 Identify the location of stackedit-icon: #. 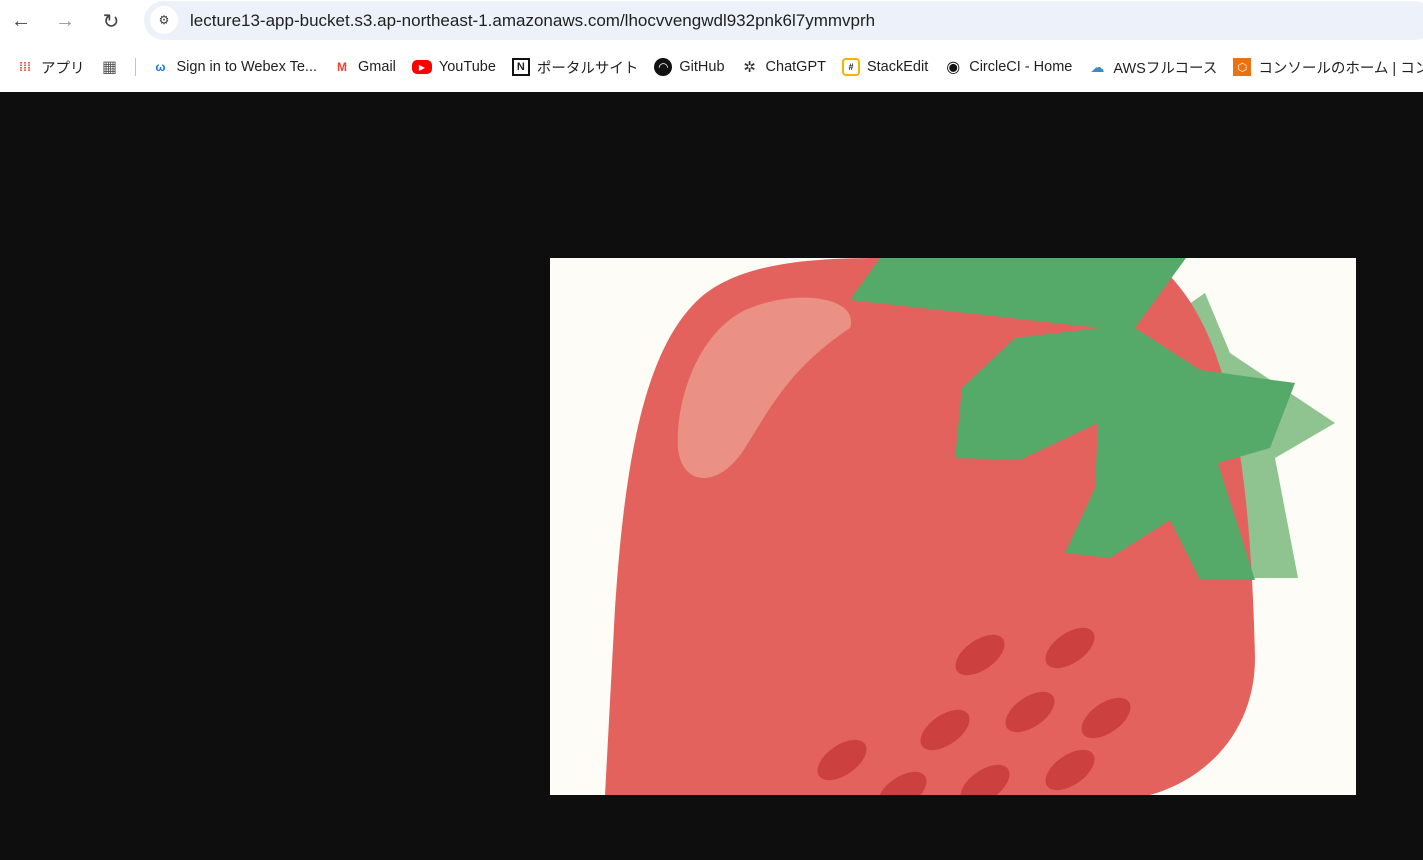
(850, 67).